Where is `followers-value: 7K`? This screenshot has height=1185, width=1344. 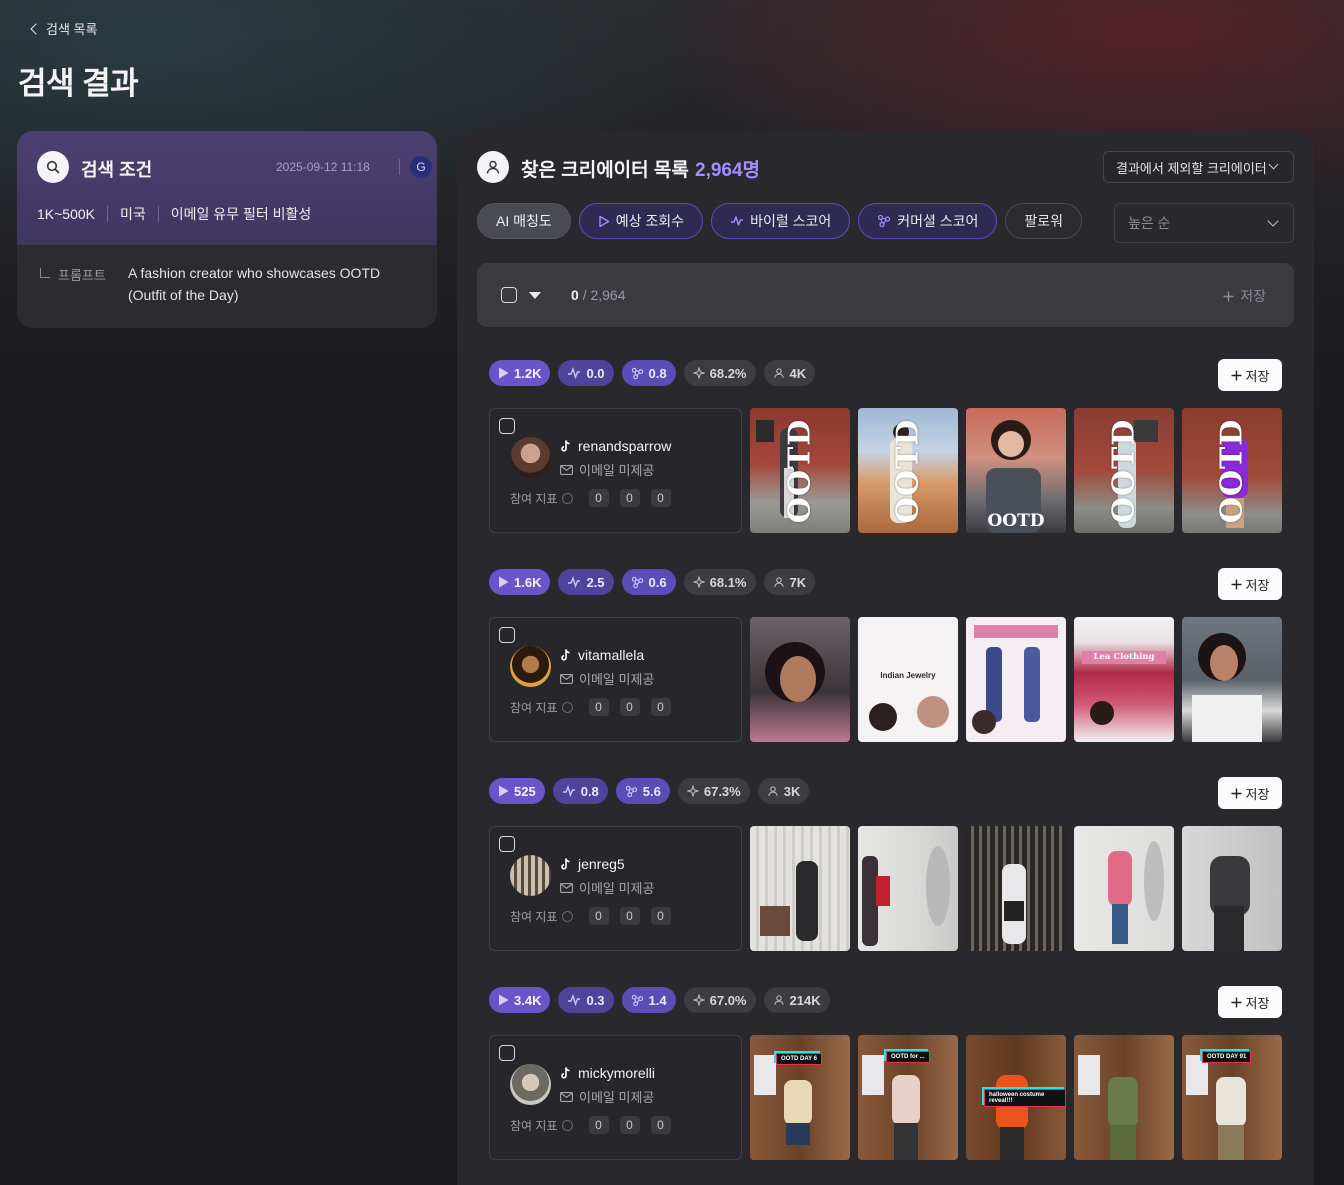 followers-value: 7K is located at coordinates (798, 582).